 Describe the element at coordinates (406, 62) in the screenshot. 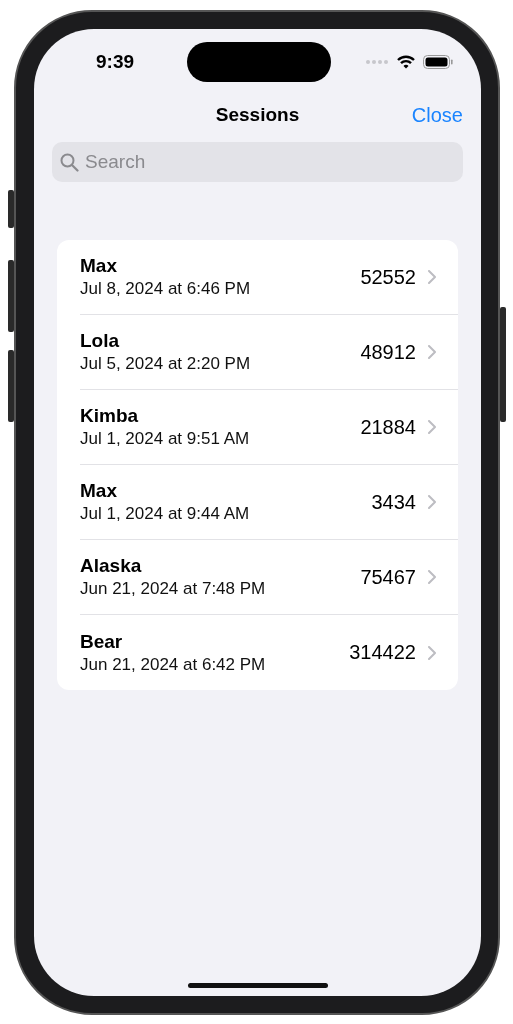

I see `wifi-icon` at that location.